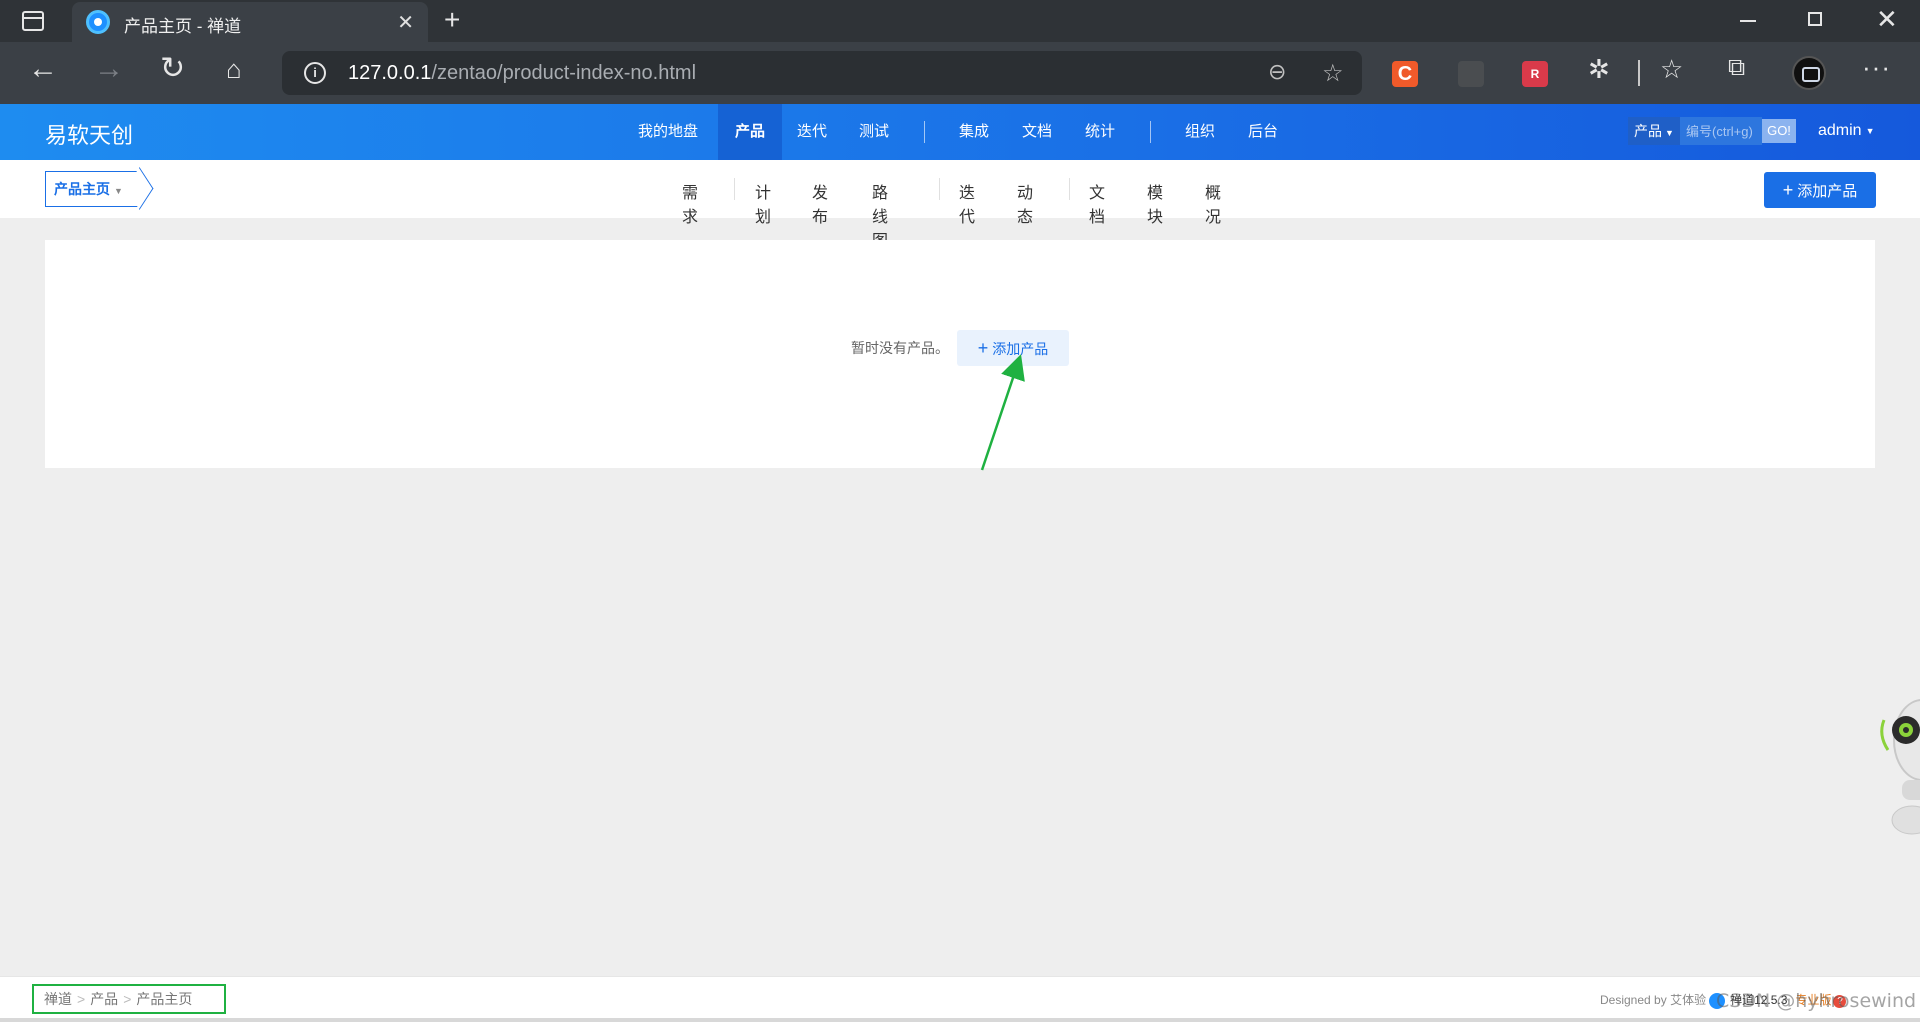  I want to click on window-close-icon: ✕, so click(1887, 19).